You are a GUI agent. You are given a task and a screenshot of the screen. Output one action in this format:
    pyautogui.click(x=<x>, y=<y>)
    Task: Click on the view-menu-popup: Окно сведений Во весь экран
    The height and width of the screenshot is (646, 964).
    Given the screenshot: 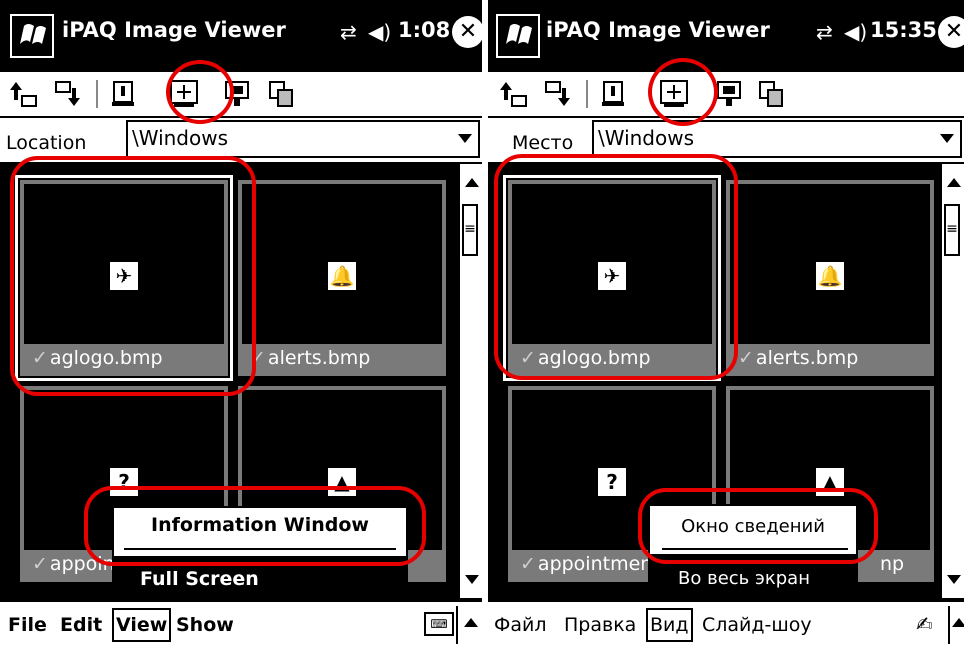 What is the action you would take?
    pyautogui.click(x=753, y=551)
    